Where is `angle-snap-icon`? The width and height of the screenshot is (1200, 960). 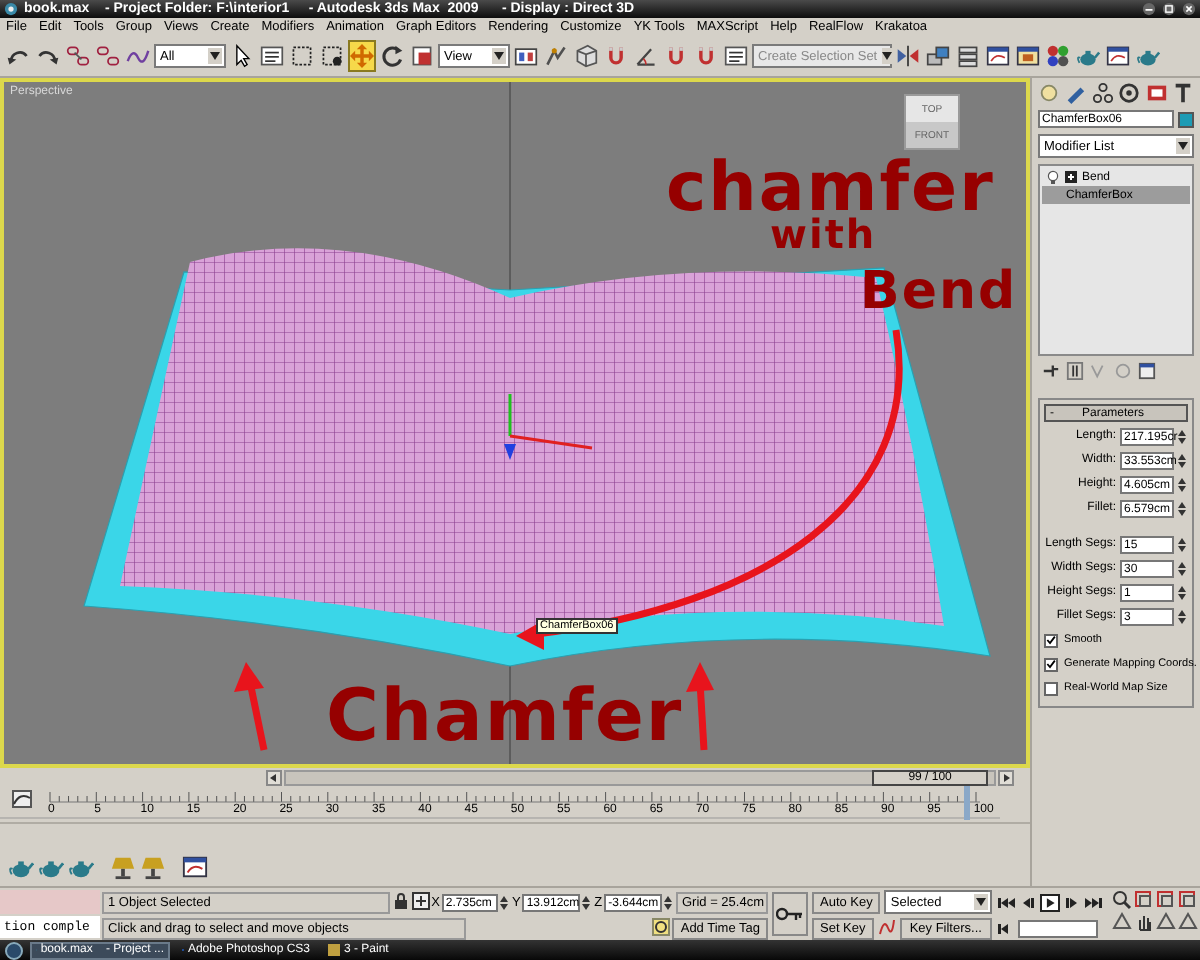
angle-snap-icon is located at coordinates (646, 56).